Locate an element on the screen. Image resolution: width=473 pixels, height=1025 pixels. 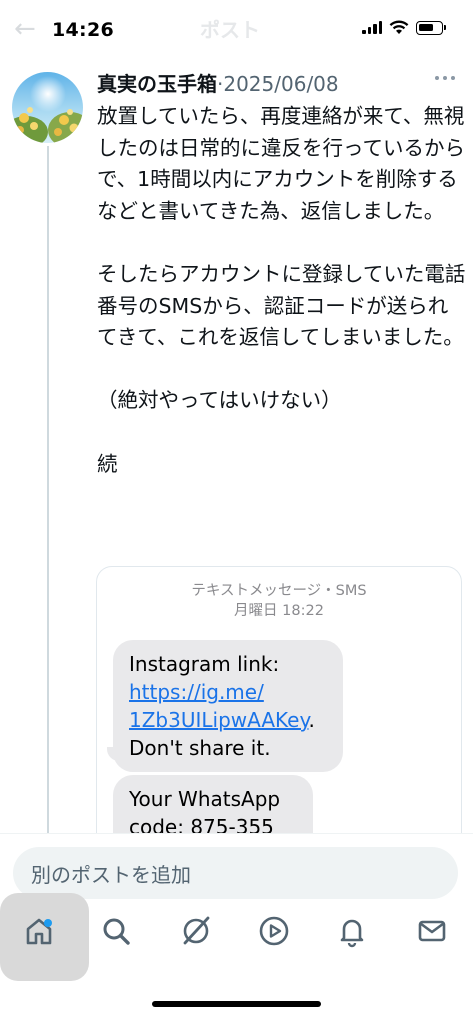
avatar-image is located at coordinates (47, 107).